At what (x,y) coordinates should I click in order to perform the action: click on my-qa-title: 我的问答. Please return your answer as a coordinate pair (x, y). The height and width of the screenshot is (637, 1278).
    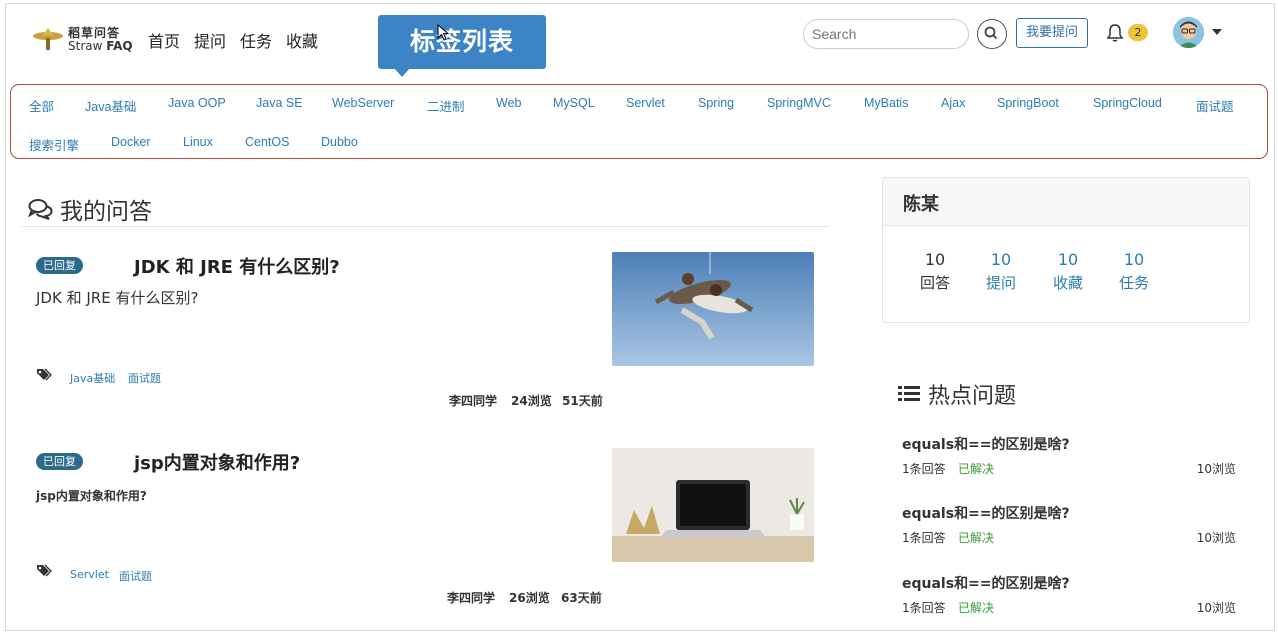
    Looking at the image, I should click on (90, 209).